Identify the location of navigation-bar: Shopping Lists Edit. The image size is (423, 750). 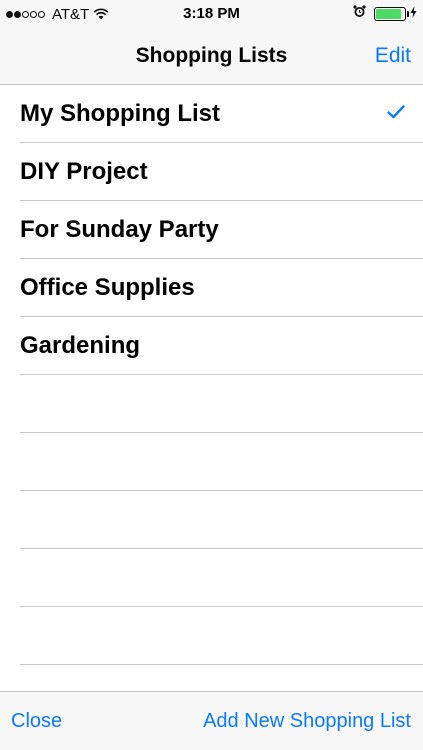
(211, 56).